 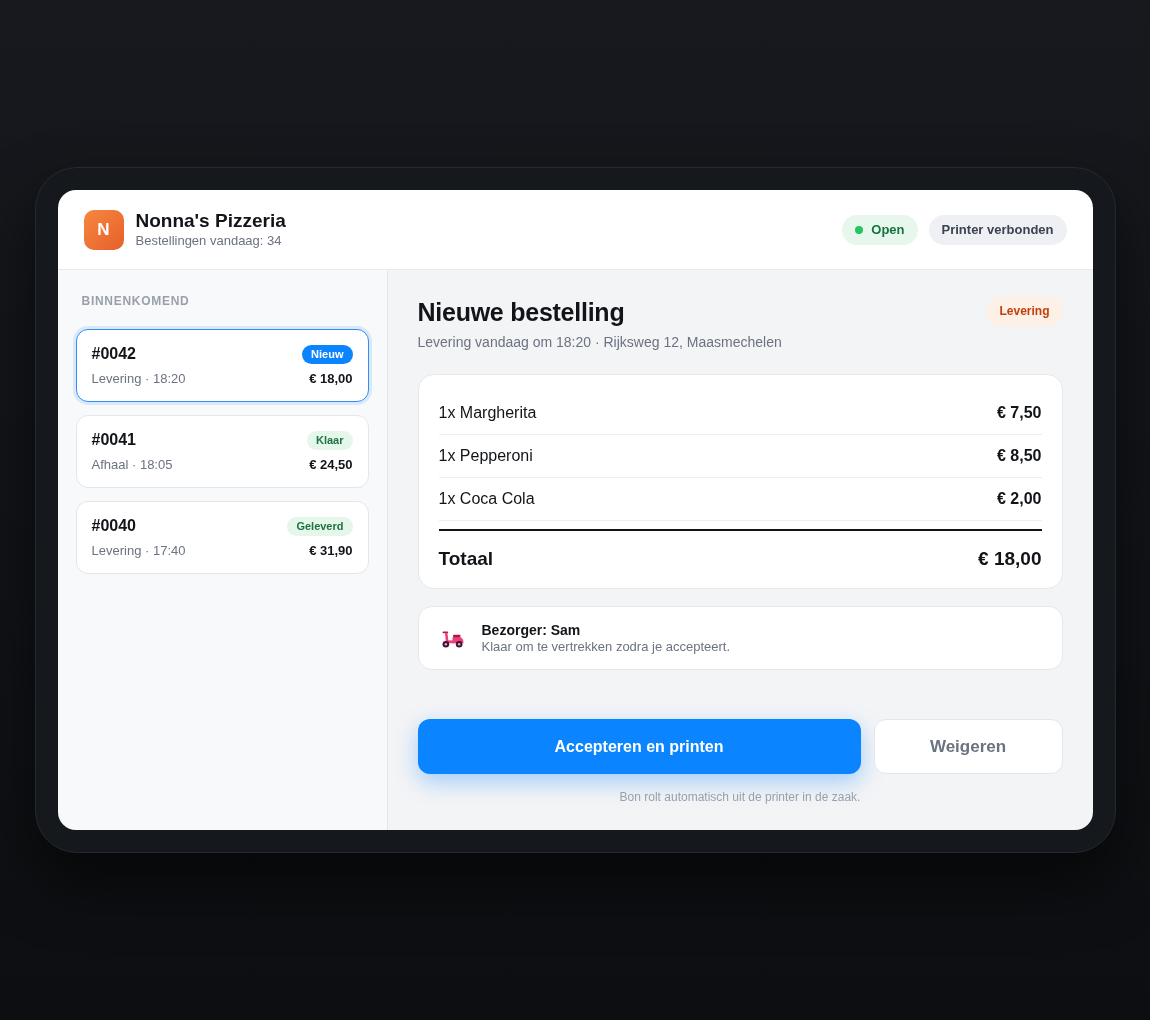 What do you see at coordinates (485, 456) in the screenshot?
I see `item-name: 1x Pepperoni` at bounding box center [485, 456].